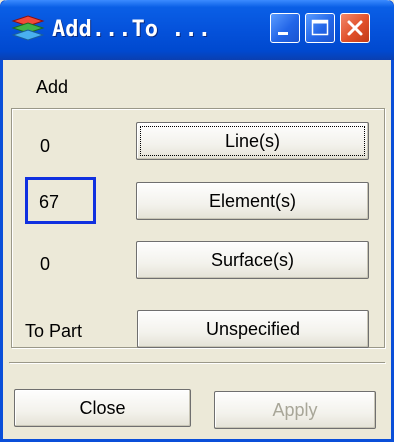 Image resolution: width=394 pixels, height=442 pixels. I want to click on maximize-button, so click(320, 28).